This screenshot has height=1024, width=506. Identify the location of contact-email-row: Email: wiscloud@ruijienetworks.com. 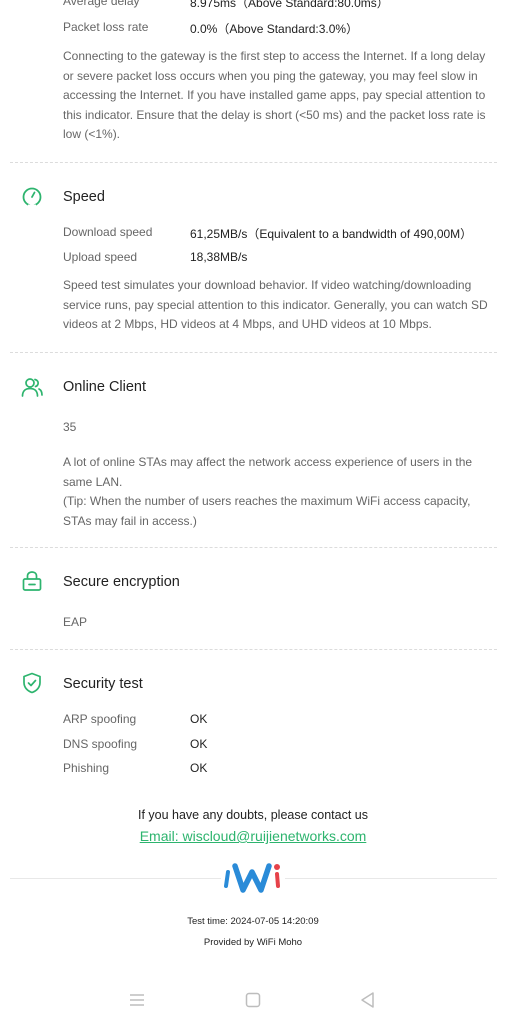
(253, 836).